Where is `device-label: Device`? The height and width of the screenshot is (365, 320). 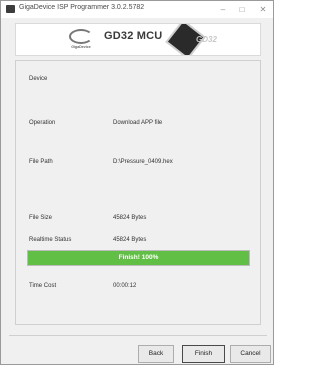 device-label: Device is located at coordinates (38, 79).